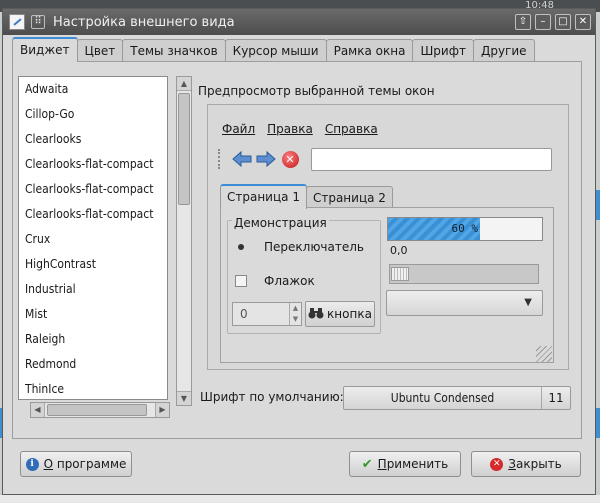 The width and height of the screenshot is (600, 503). Describe the element at coordinates (523, 22) in the screenshot. I see `shade-button: ⇧` at that location.